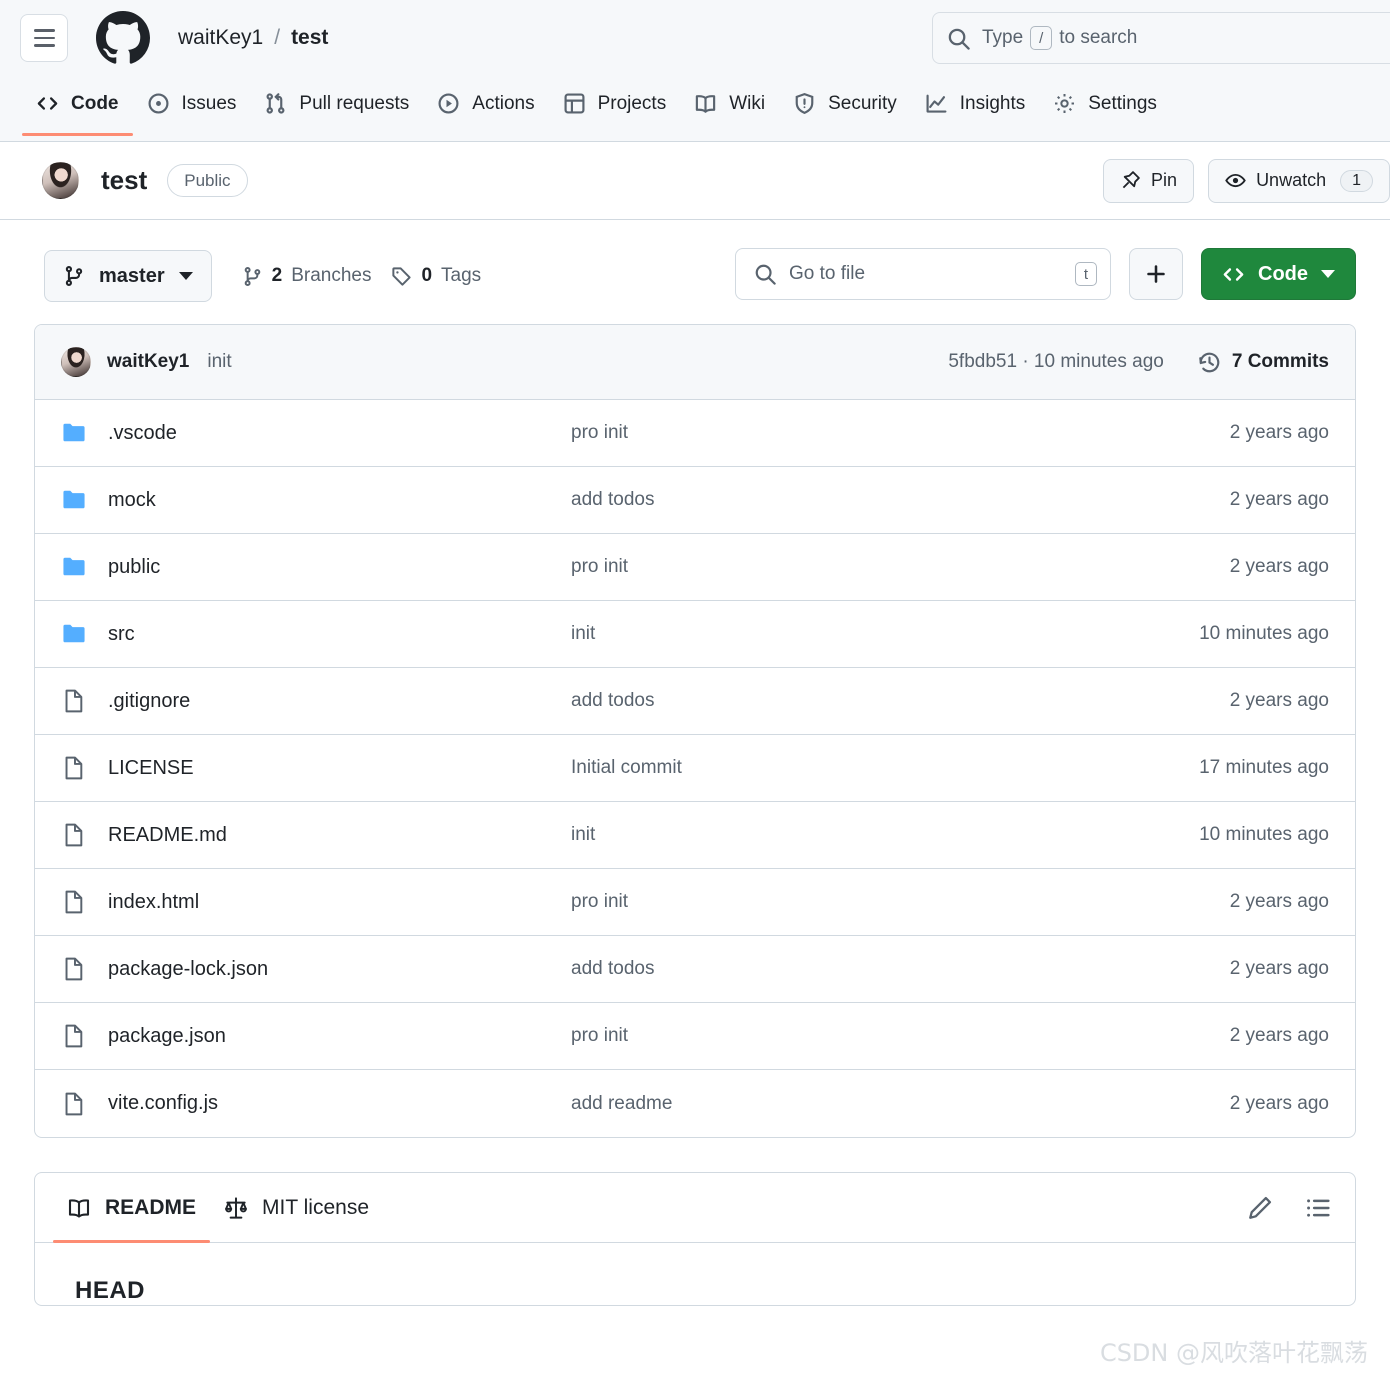 The image size is (1390, 1380). I want to click on book-icon, so click(79, 1208).